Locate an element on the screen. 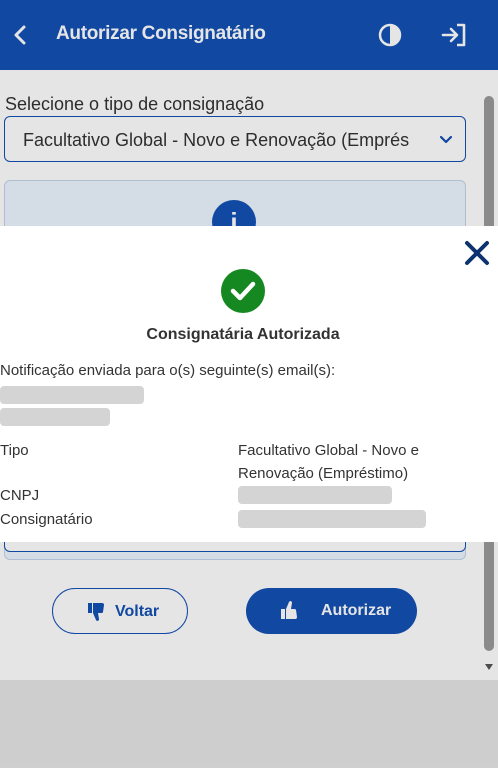 This screenshot has height=768, width=498. cnpj-label: CNPJ is located at coordinates (20, 495).